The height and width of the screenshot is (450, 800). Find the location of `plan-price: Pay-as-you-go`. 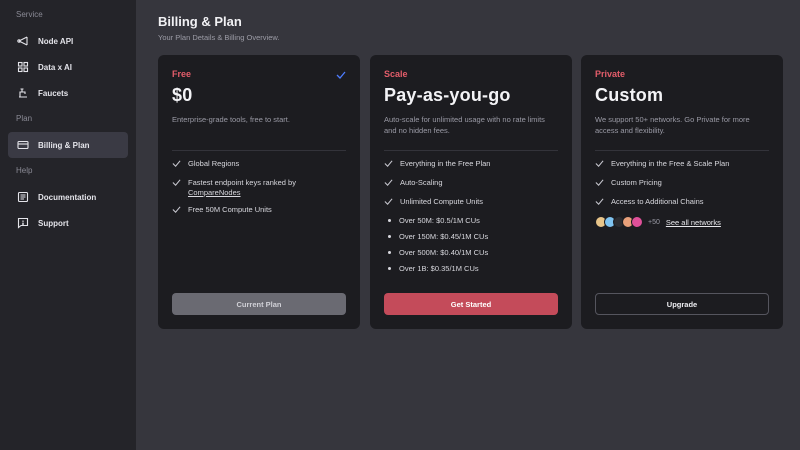

plan-price: Pay-as-you-go is located at coordinates (447, 95).